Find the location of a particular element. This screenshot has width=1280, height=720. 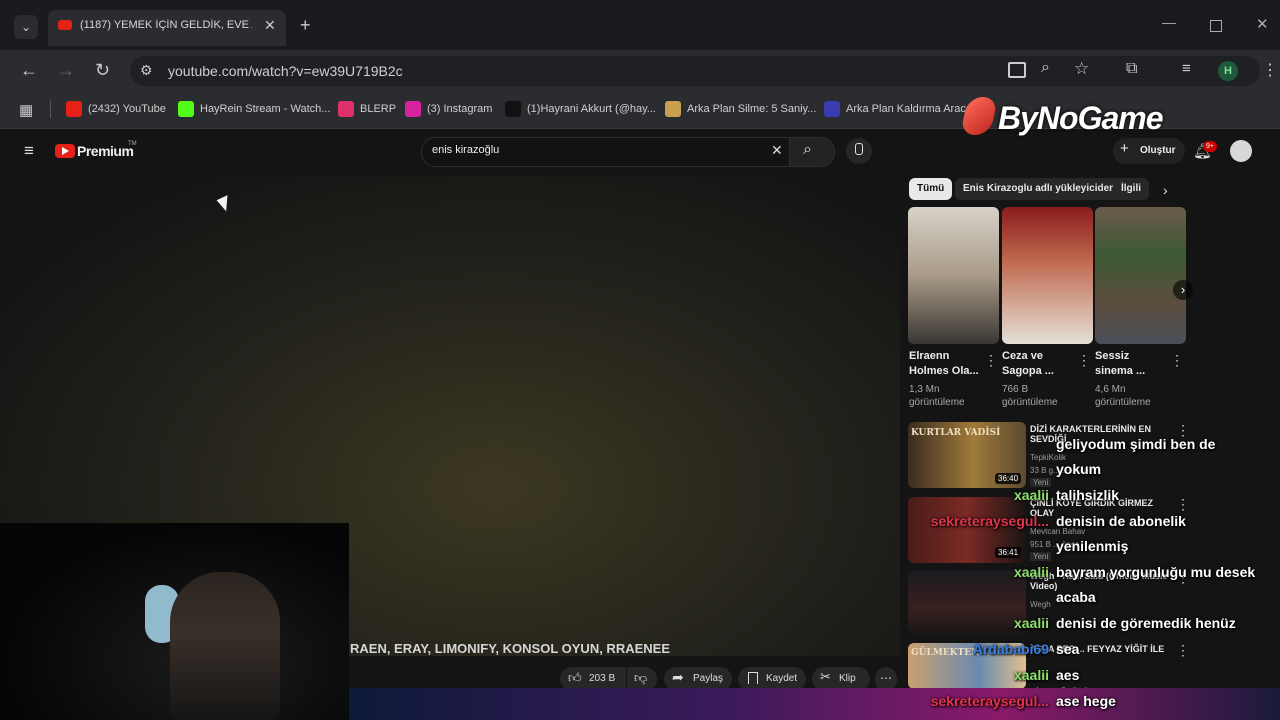

bookmark-item: (2432) YouTube is located at coordinates (127, 109).